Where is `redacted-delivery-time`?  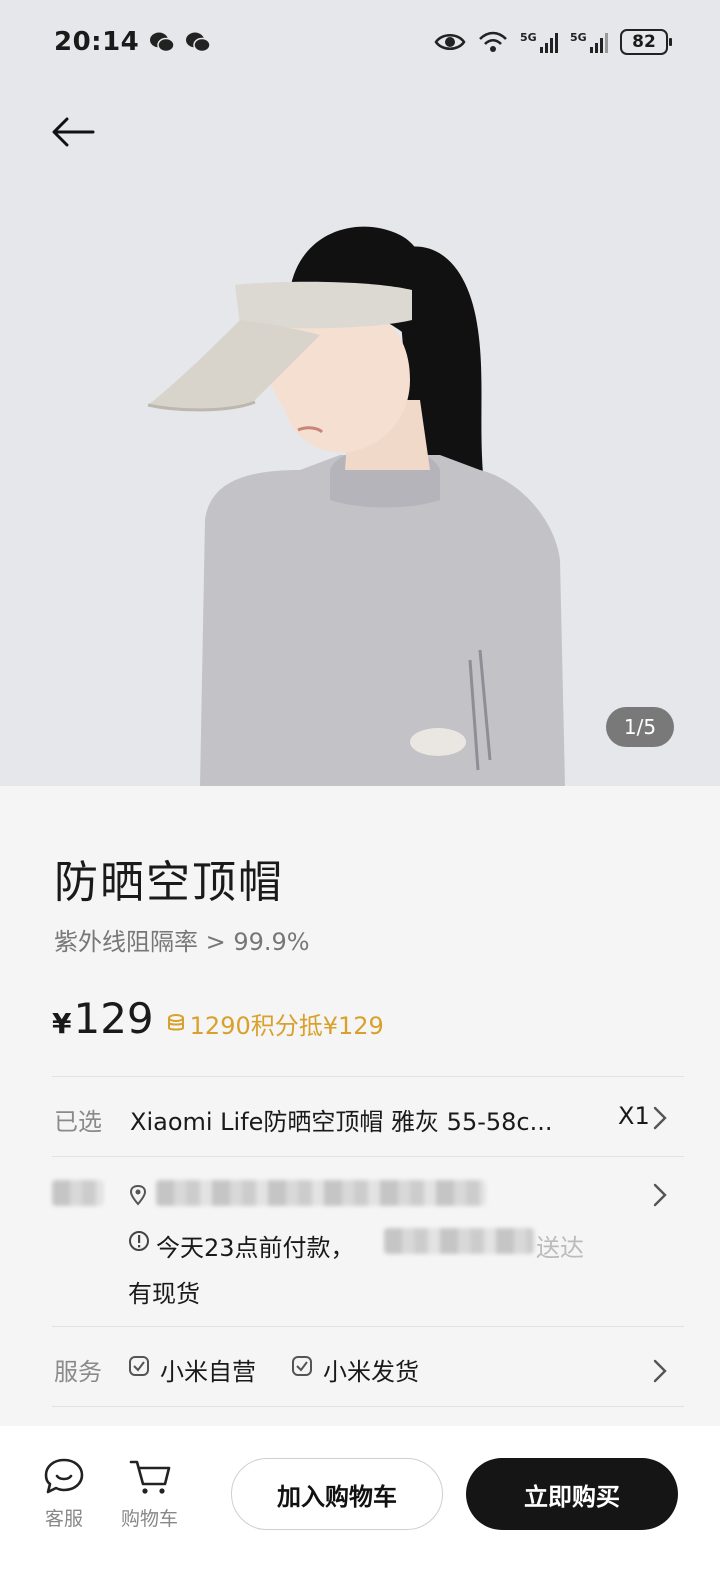 redacted-delivery-time is located at coordinates (459, 1241).